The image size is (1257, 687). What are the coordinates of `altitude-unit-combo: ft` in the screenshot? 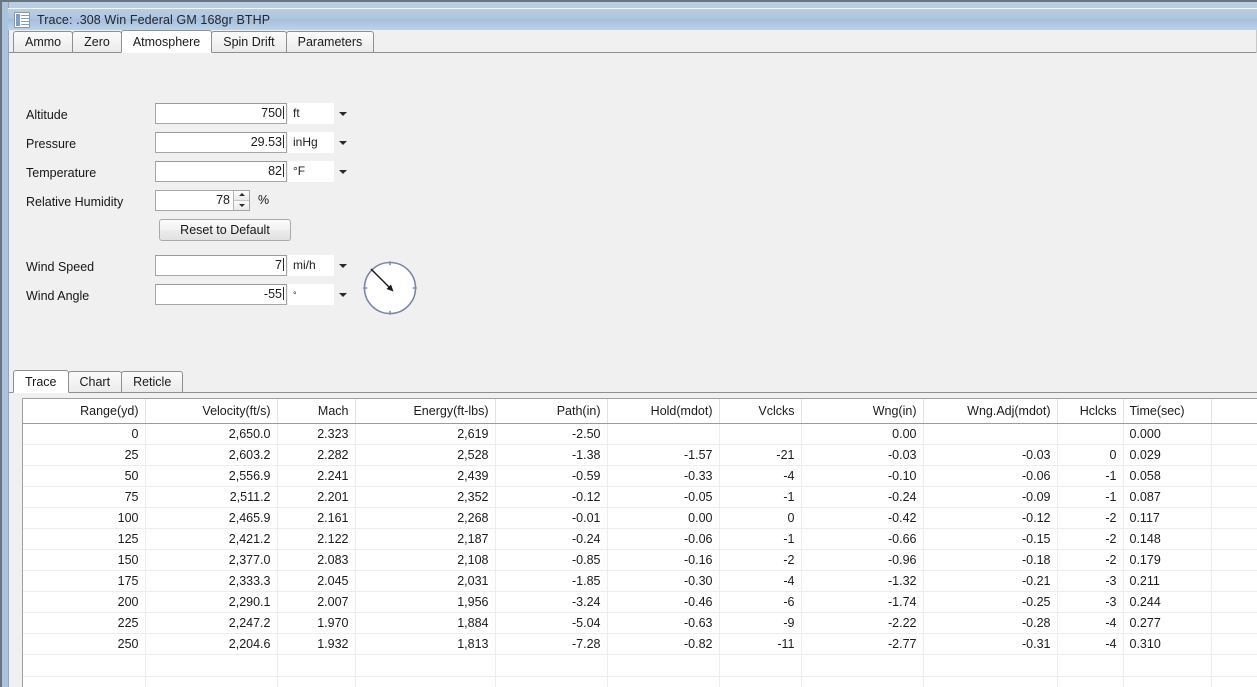 It's located at (319, 113).